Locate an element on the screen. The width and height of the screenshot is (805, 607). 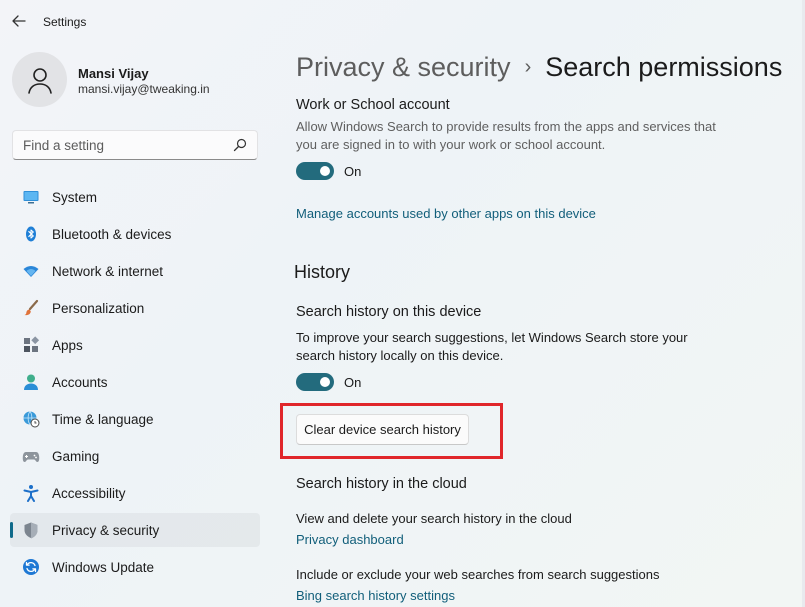
sidebar-item-system: System is located at coordinates (135, 197).